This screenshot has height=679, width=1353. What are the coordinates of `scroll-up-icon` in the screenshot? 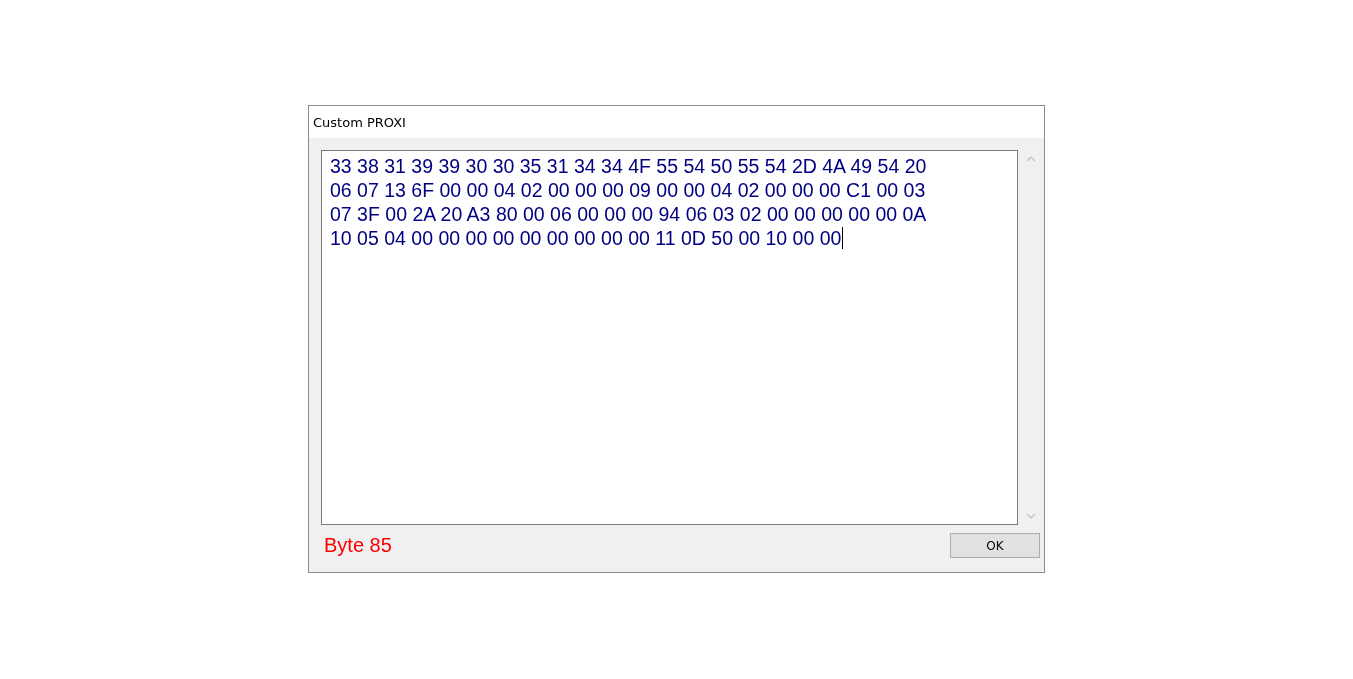 It's located at (1031, 159).